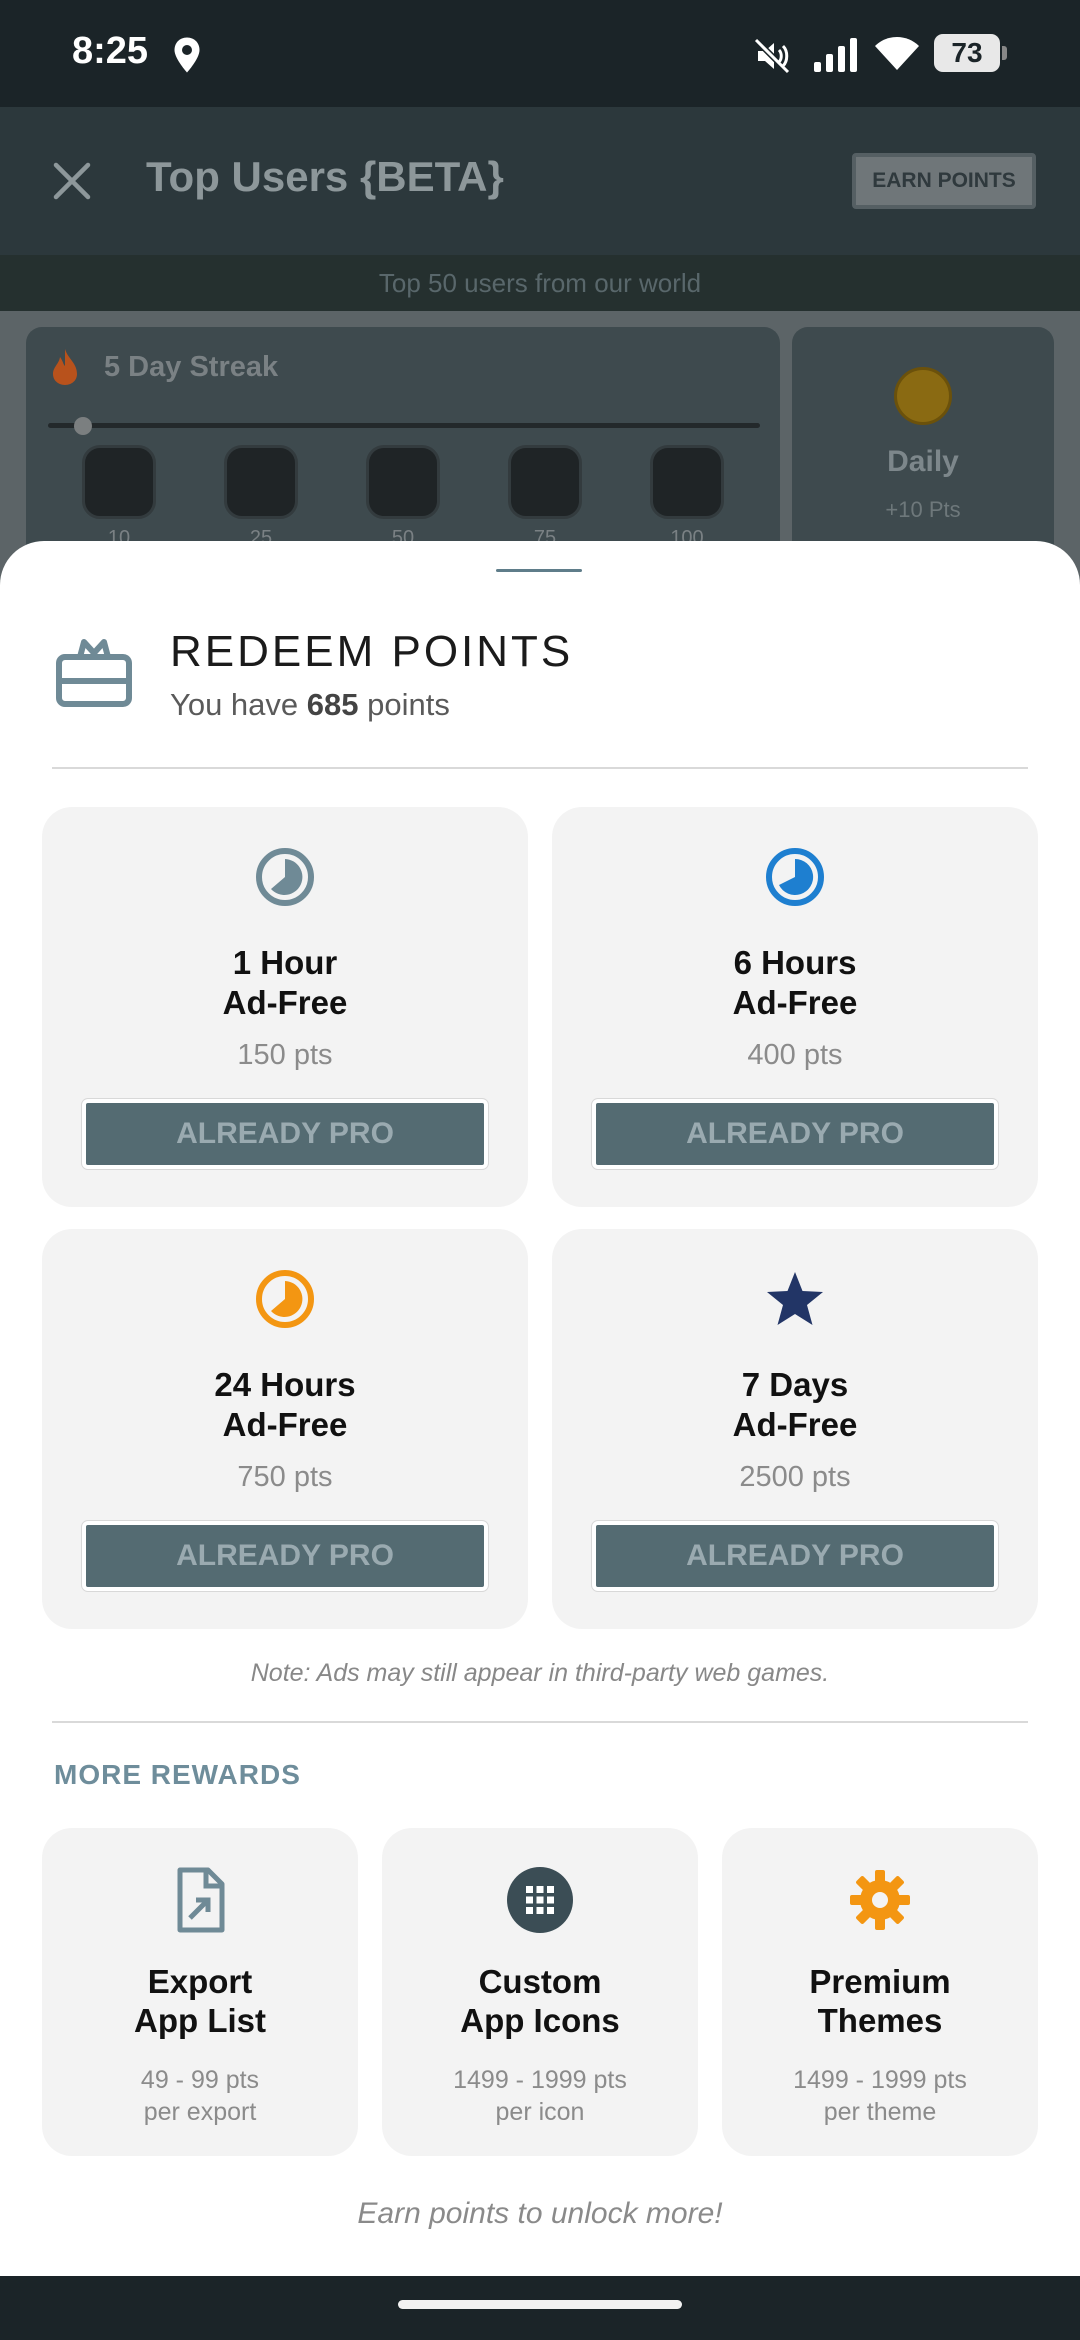  Describe the element at coordinates (540, 53) in the screenshot. I see `status-bar: 8:25 73` at that location.